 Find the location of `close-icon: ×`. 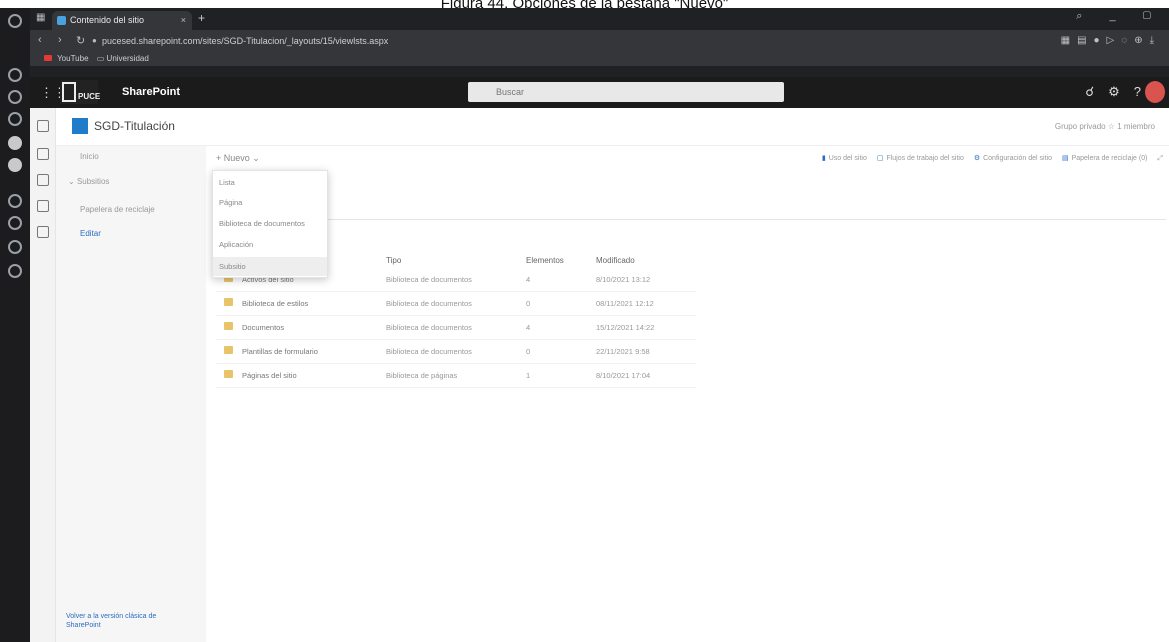

close-icon: × is located at coordinates (183, 20).